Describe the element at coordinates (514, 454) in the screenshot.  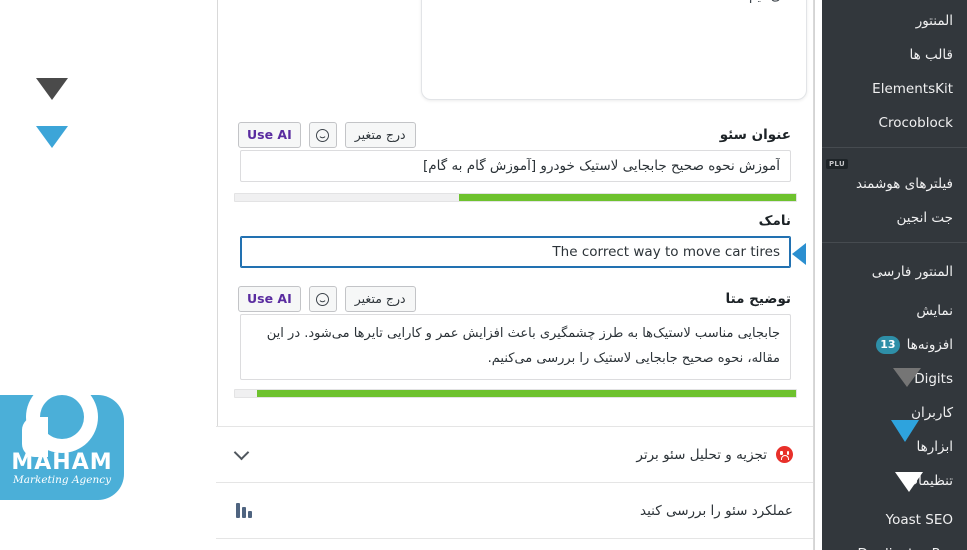
I see `seo-analysis-row: تجزیه و تحلیل سئو برتر` at that location.